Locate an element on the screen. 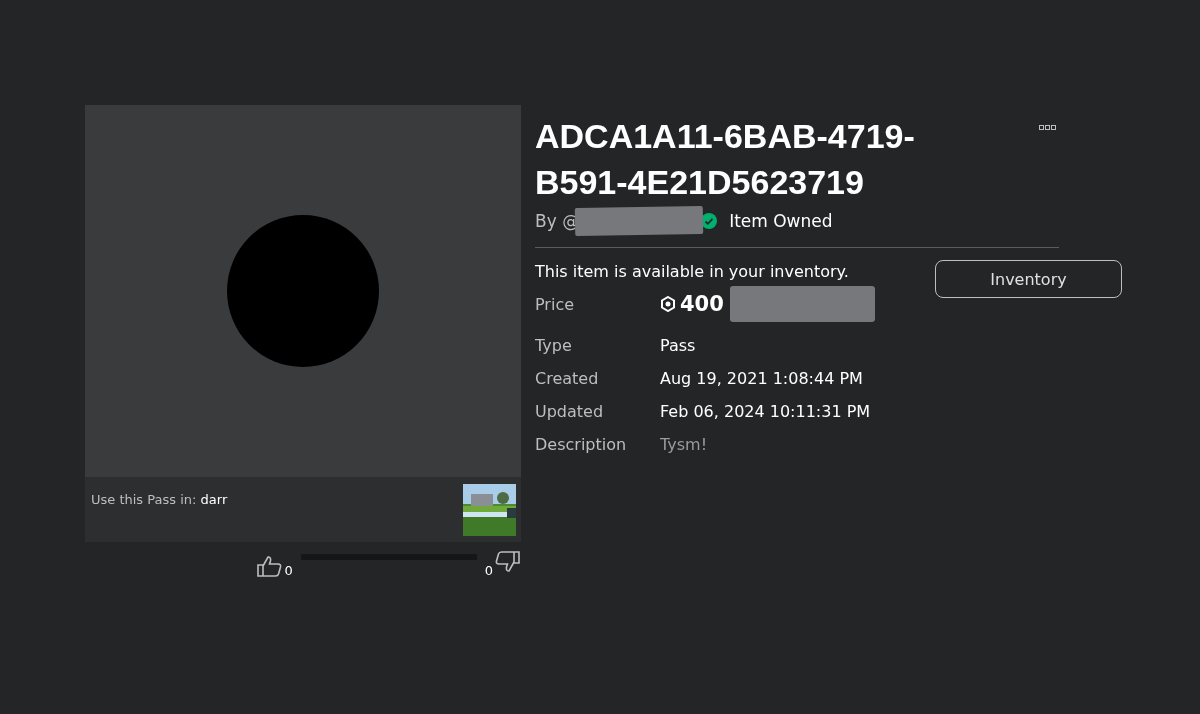 This screenshot has width=1200, height=714. downvote-count: 0 is located at coordinates (488, 570).